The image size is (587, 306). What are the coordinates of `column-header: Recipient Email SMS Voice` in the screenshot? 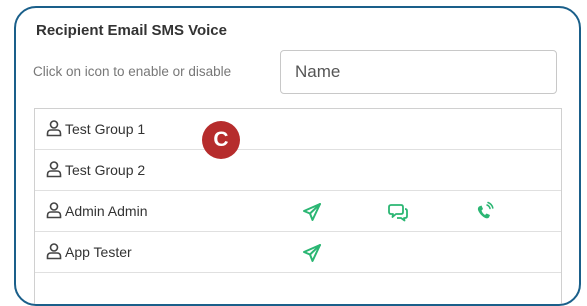 It's located at (133, 30).